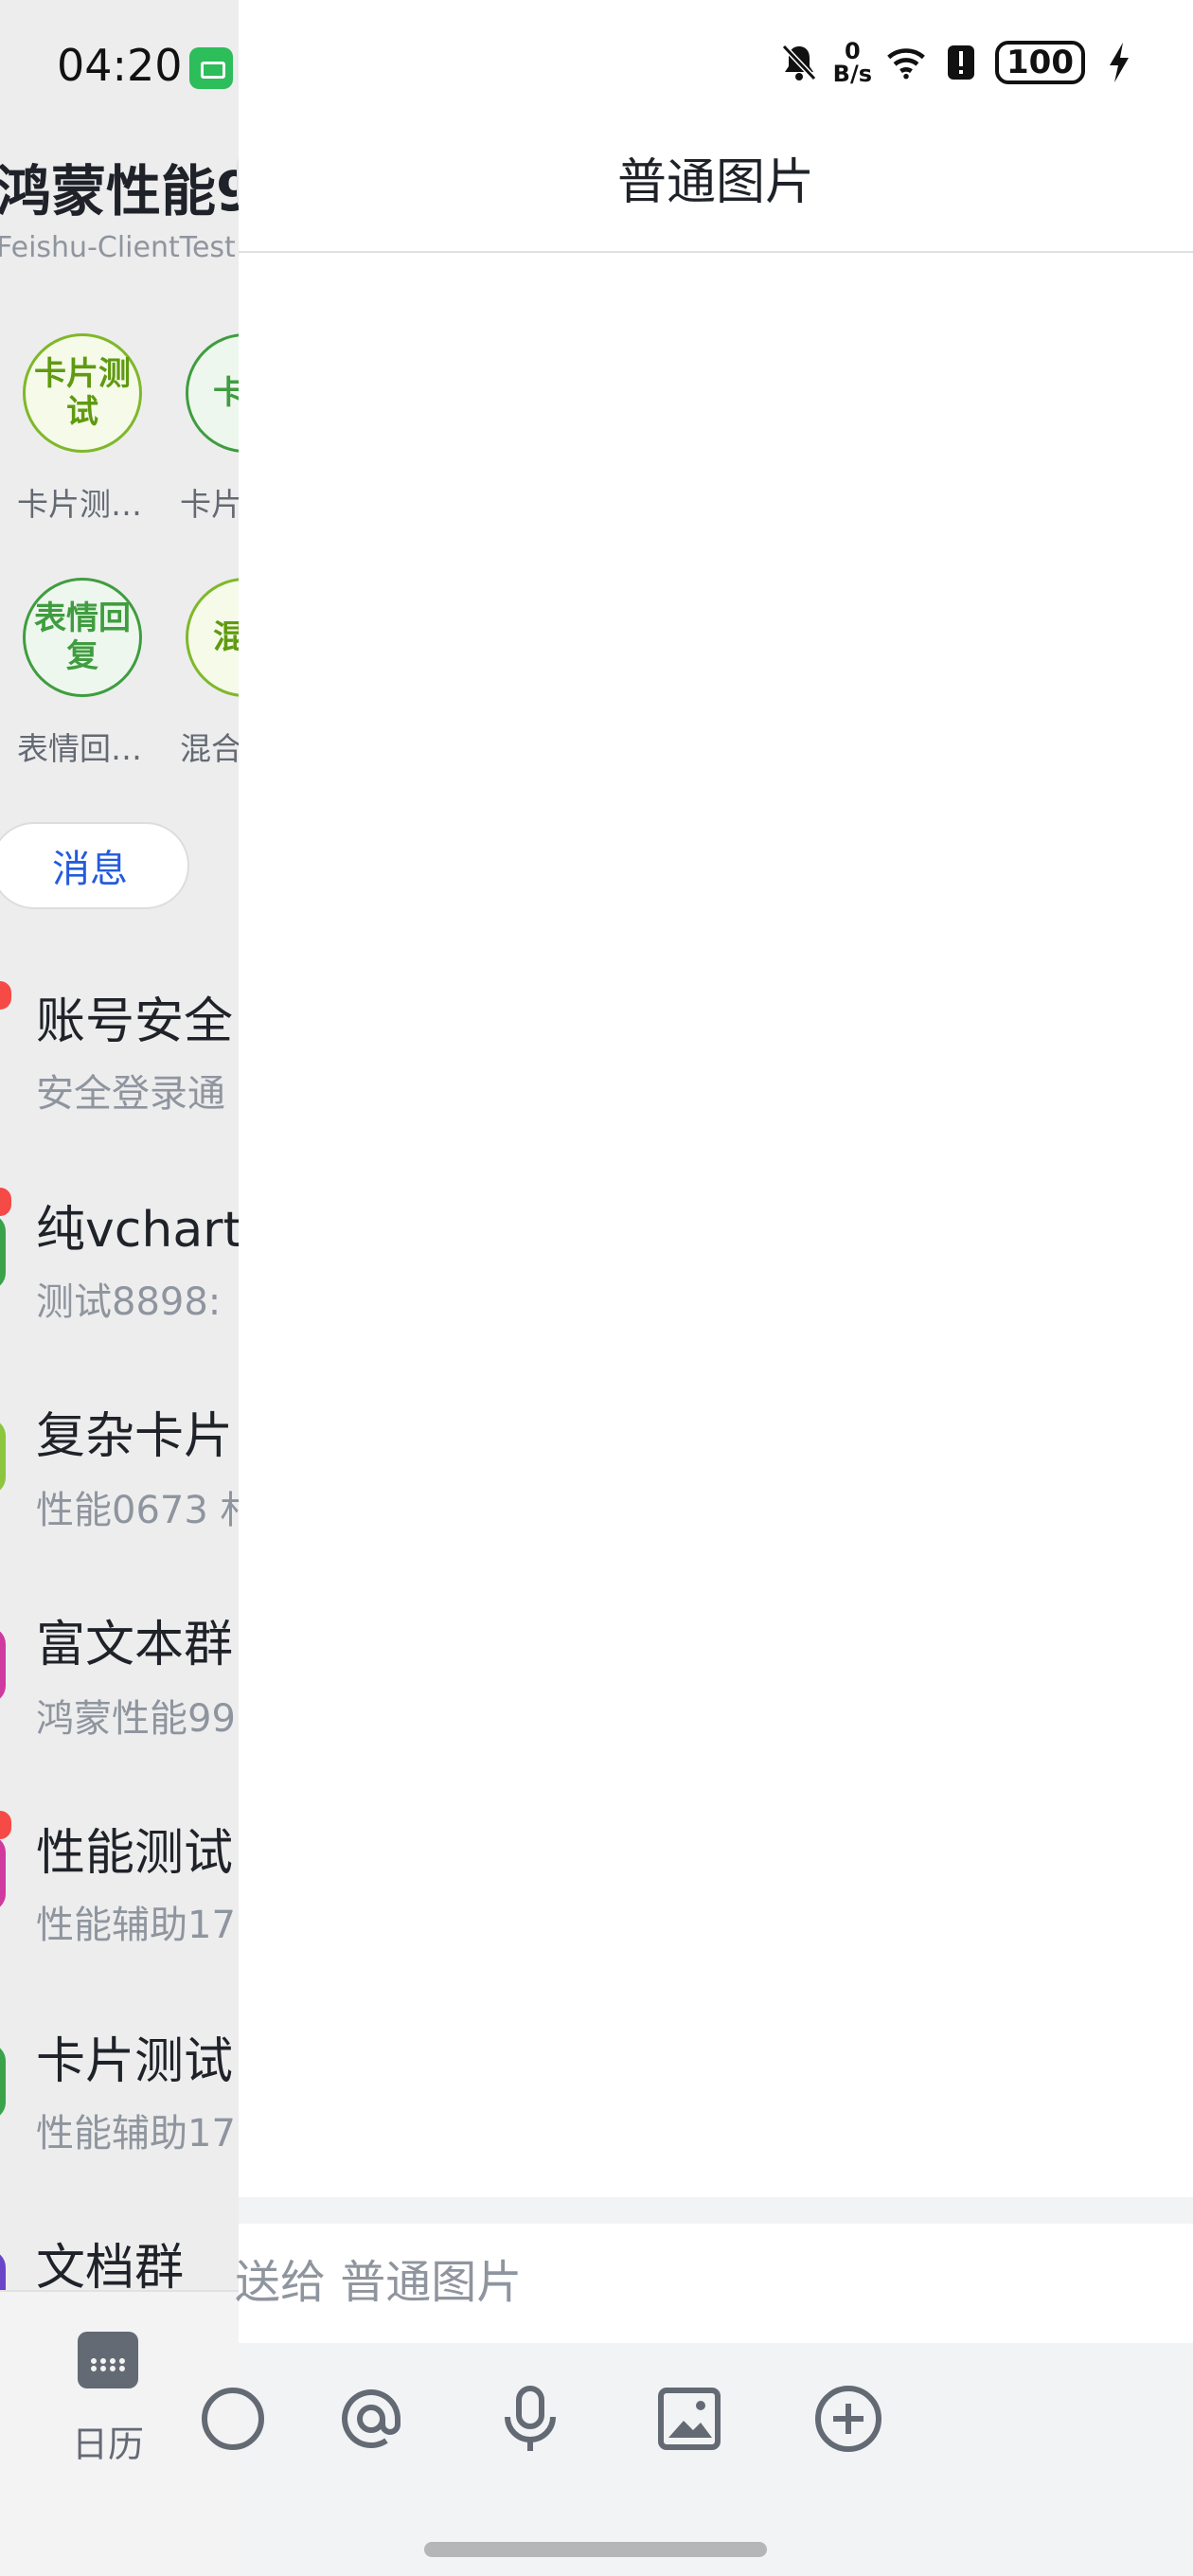 The image size is (1193, 2576). What do you see at coordinates (1119, 62) in the screenshot?
I see `bolt-icon` at bounding box center [1119, 62].